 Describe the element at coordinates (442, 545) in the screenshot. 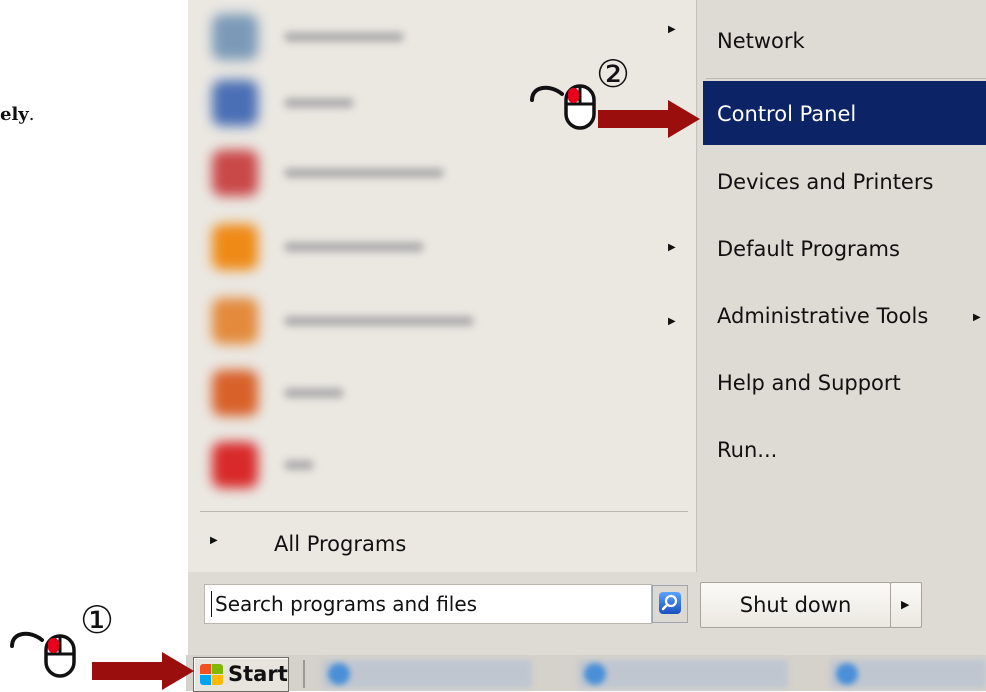

I see `all-programs-item: ▶ All Programs` at that location.